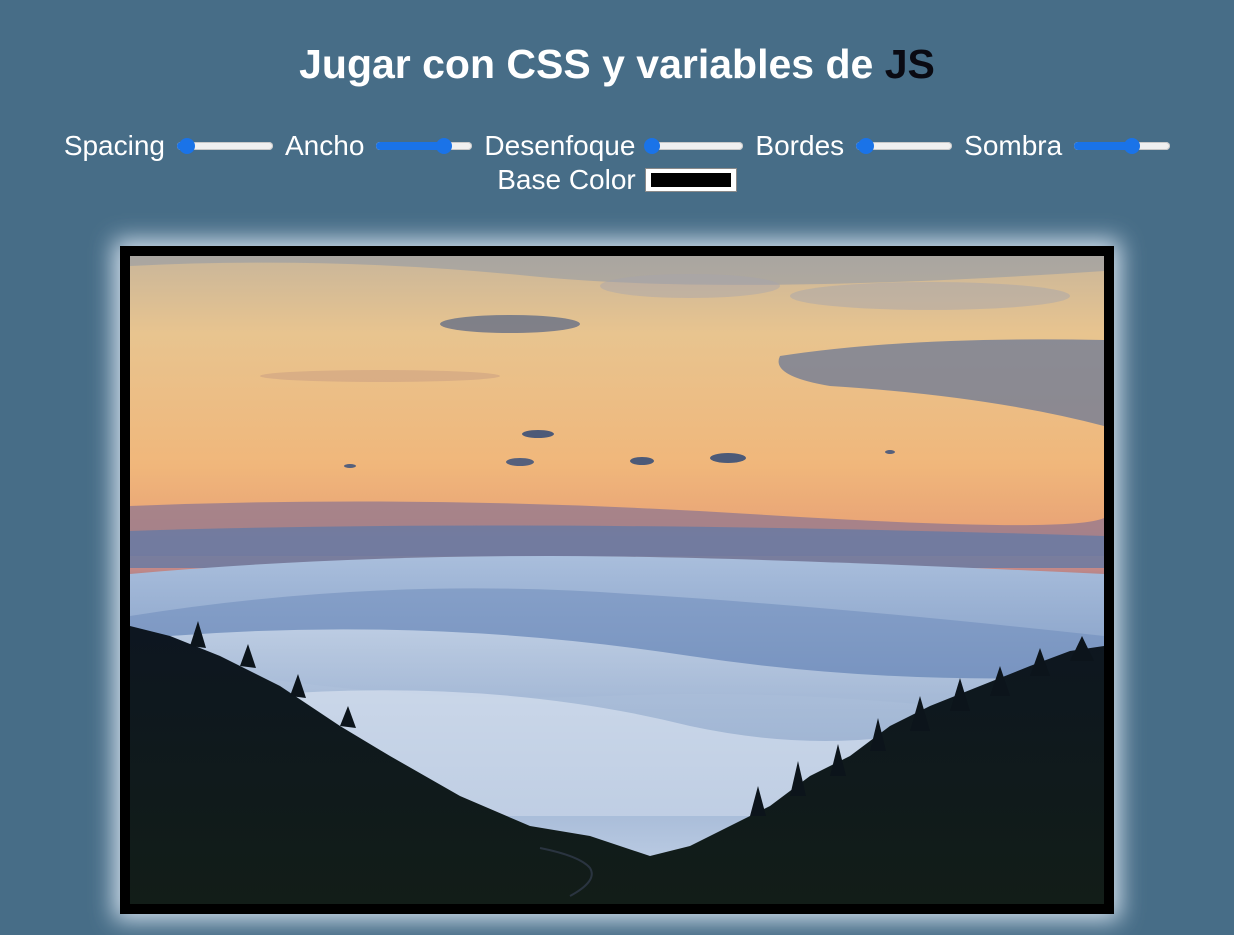 The height and width of the screenshot is (935, 1234). What do you see at coordinates (560, 145) in the screenshot?
I see `desenfoque-label: Desenfoque` at bounding box center [560, 145].